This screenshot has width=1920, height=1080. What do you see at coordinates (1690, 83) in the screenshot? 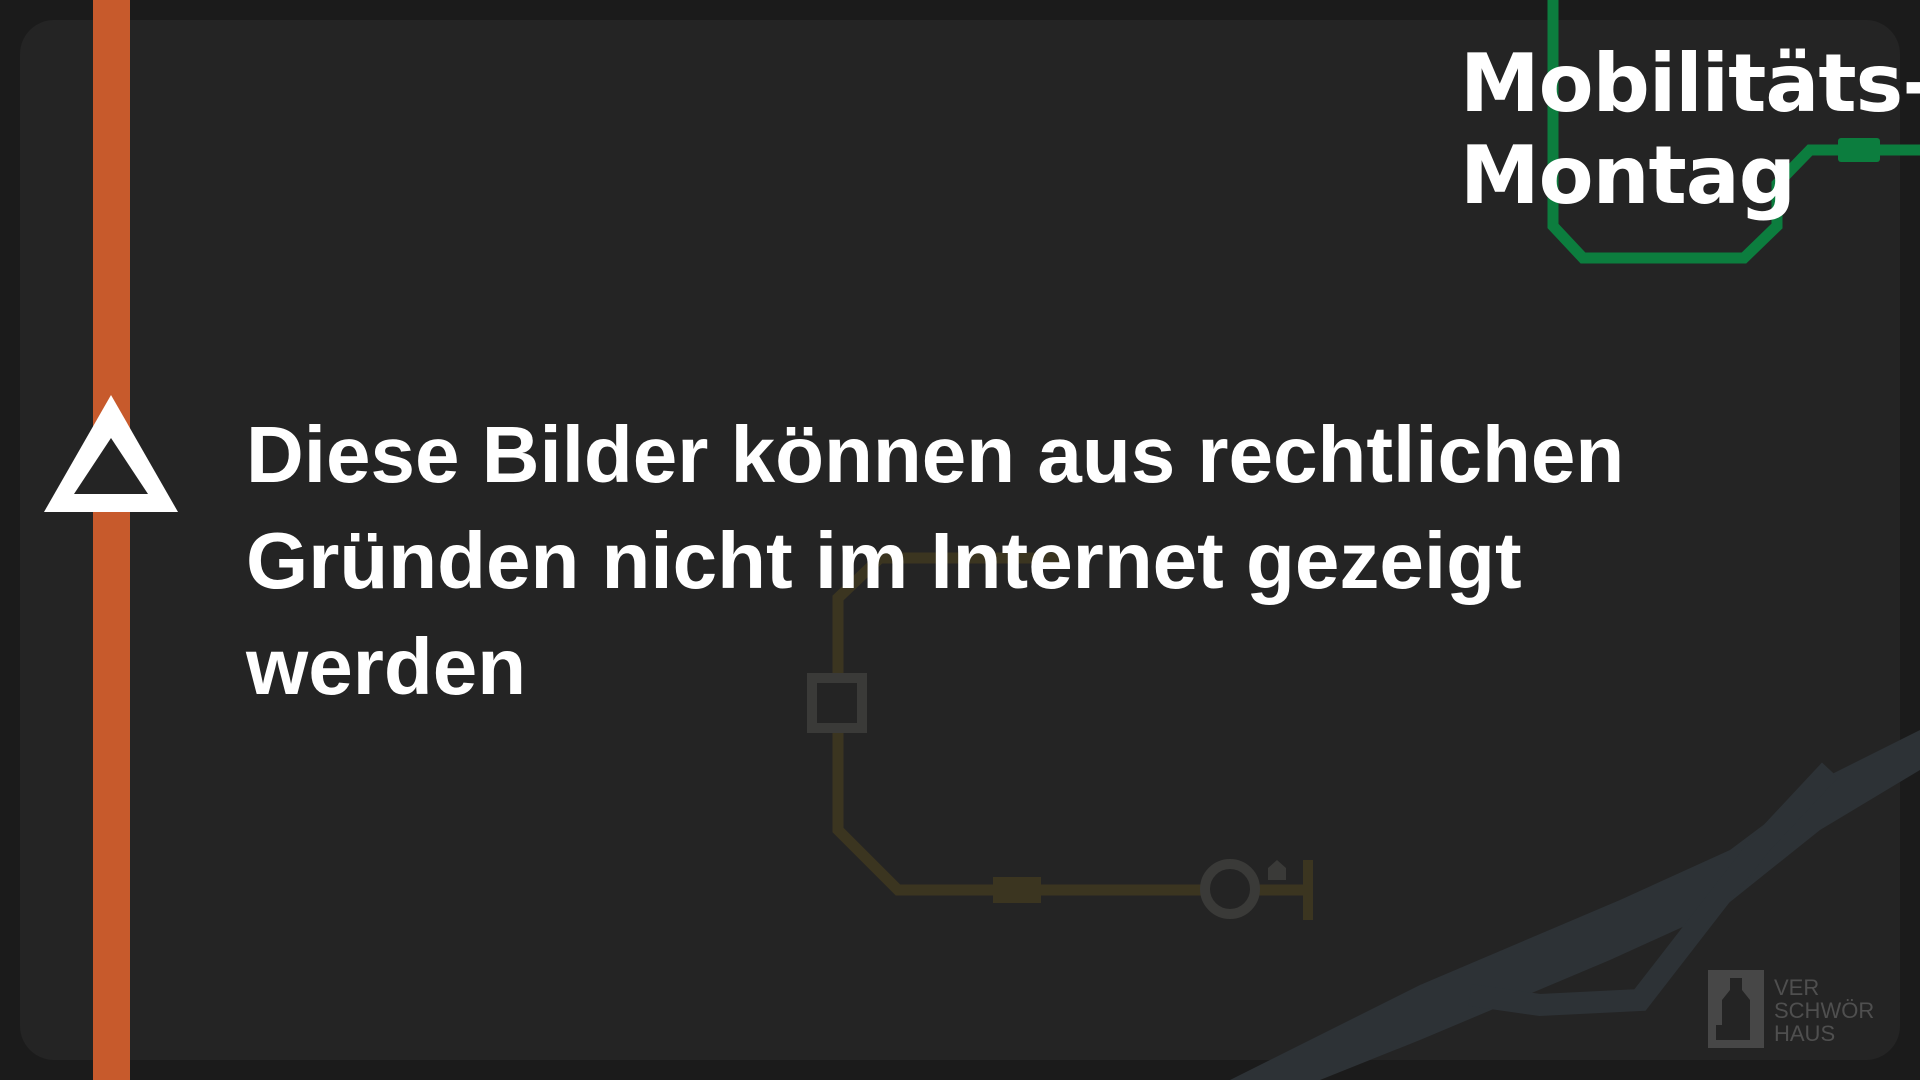
I see `event-title-line1: Mobilitäts-` at bounding box center [1690, 83].